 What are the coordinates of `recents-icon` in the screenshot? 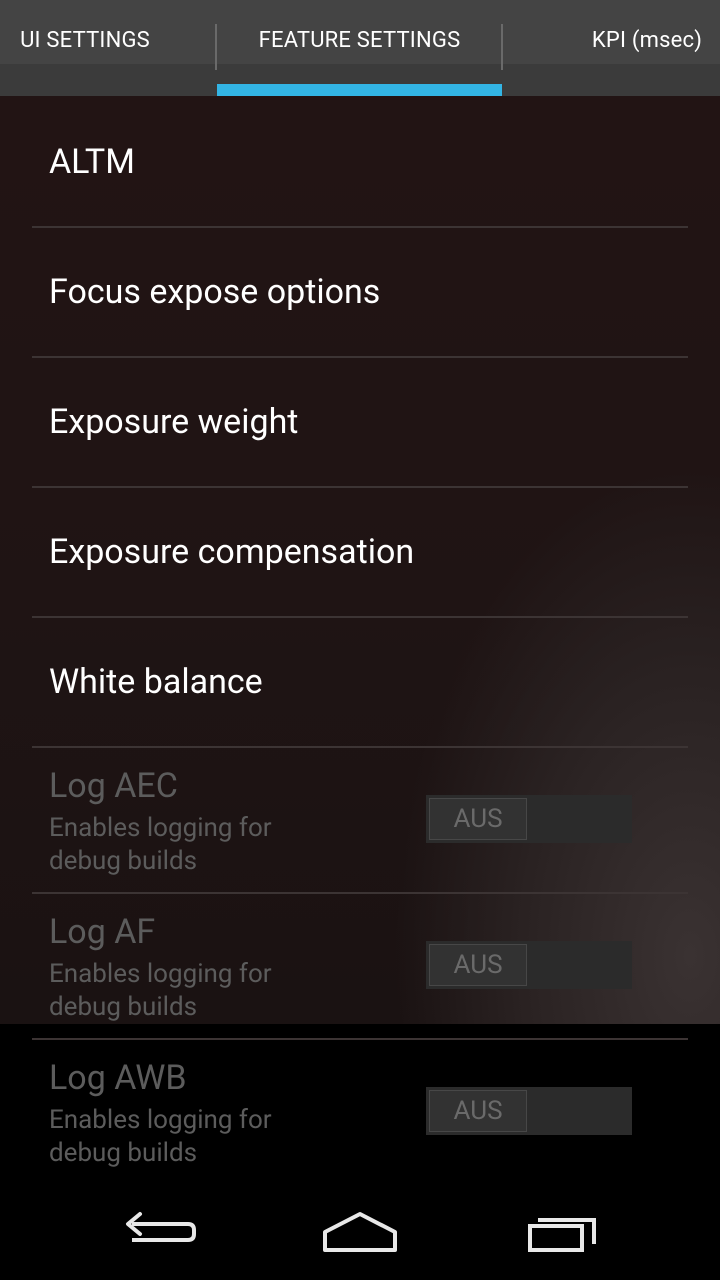 It's located at (562, 1235).